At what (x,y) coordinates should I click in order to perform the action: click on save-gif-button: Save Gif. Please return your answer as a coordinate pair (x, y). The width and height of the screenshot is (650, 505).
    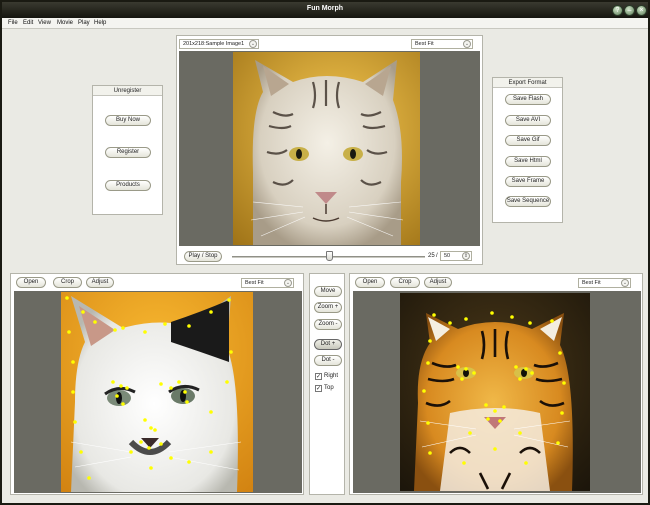
    Looking at the image, I should click on (528, 140).